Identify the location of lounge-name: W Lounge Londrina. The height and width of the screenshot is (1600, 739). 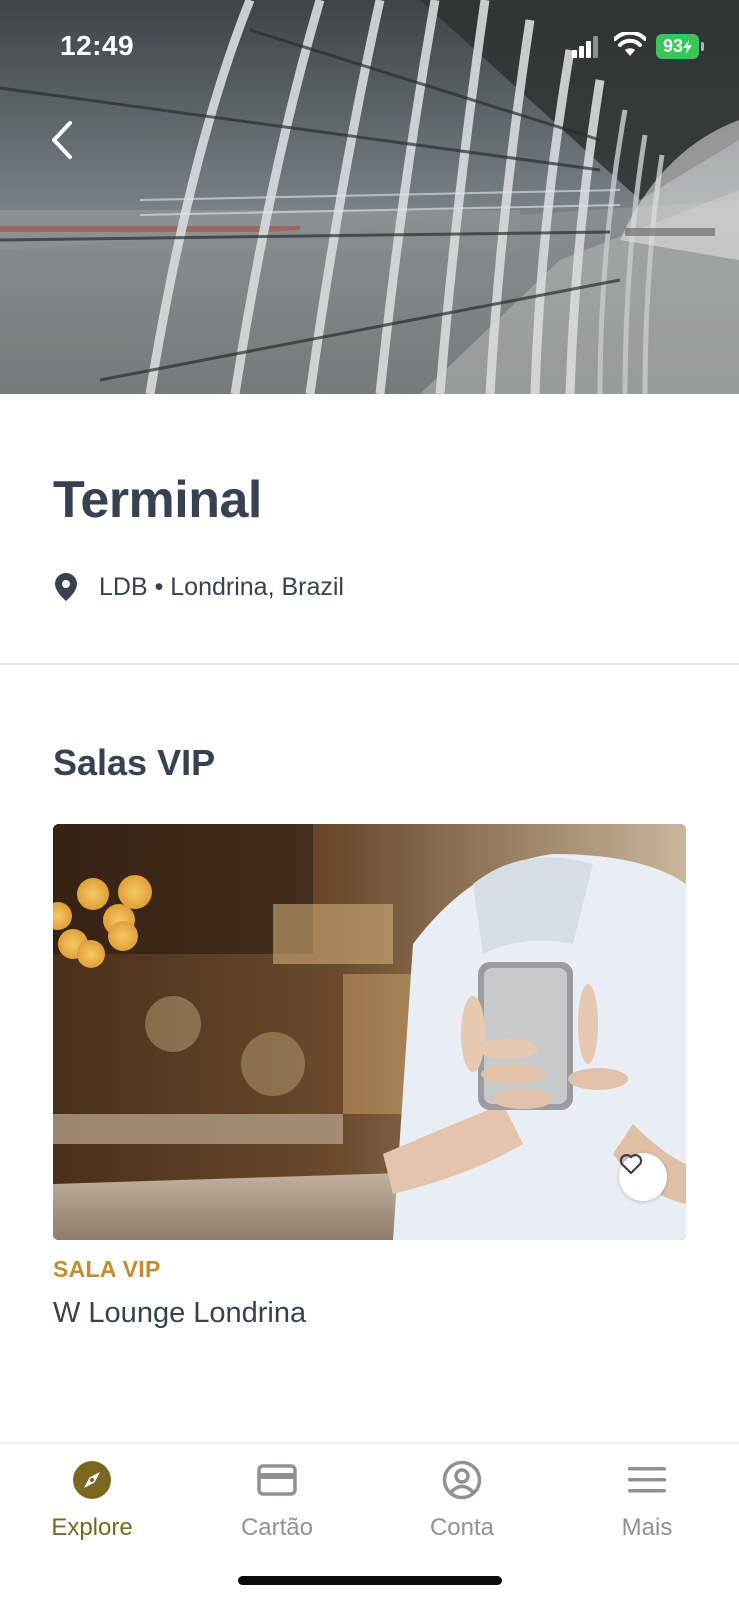
(179, 1313).